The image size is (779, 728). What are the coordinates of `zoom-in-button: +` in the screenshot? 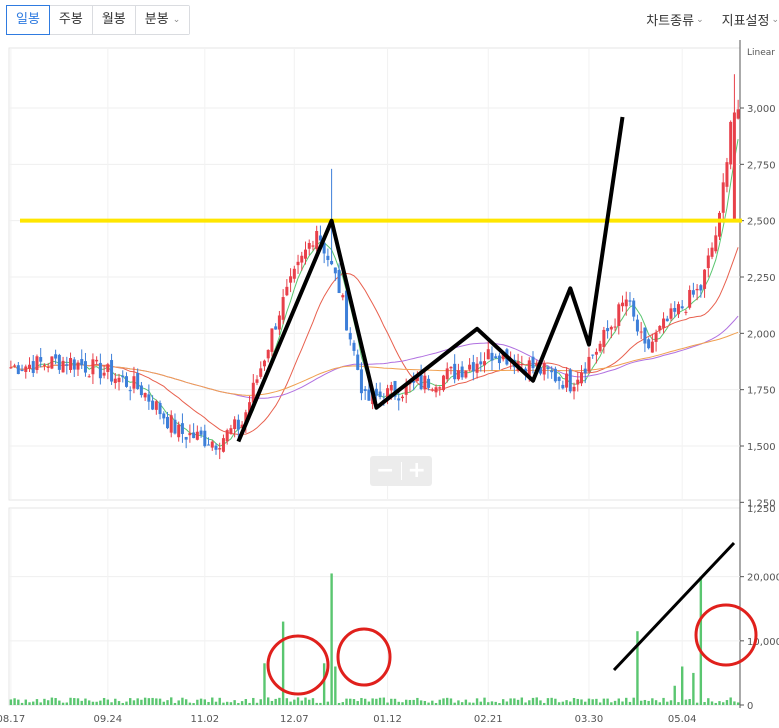 It's located at (417, 471).